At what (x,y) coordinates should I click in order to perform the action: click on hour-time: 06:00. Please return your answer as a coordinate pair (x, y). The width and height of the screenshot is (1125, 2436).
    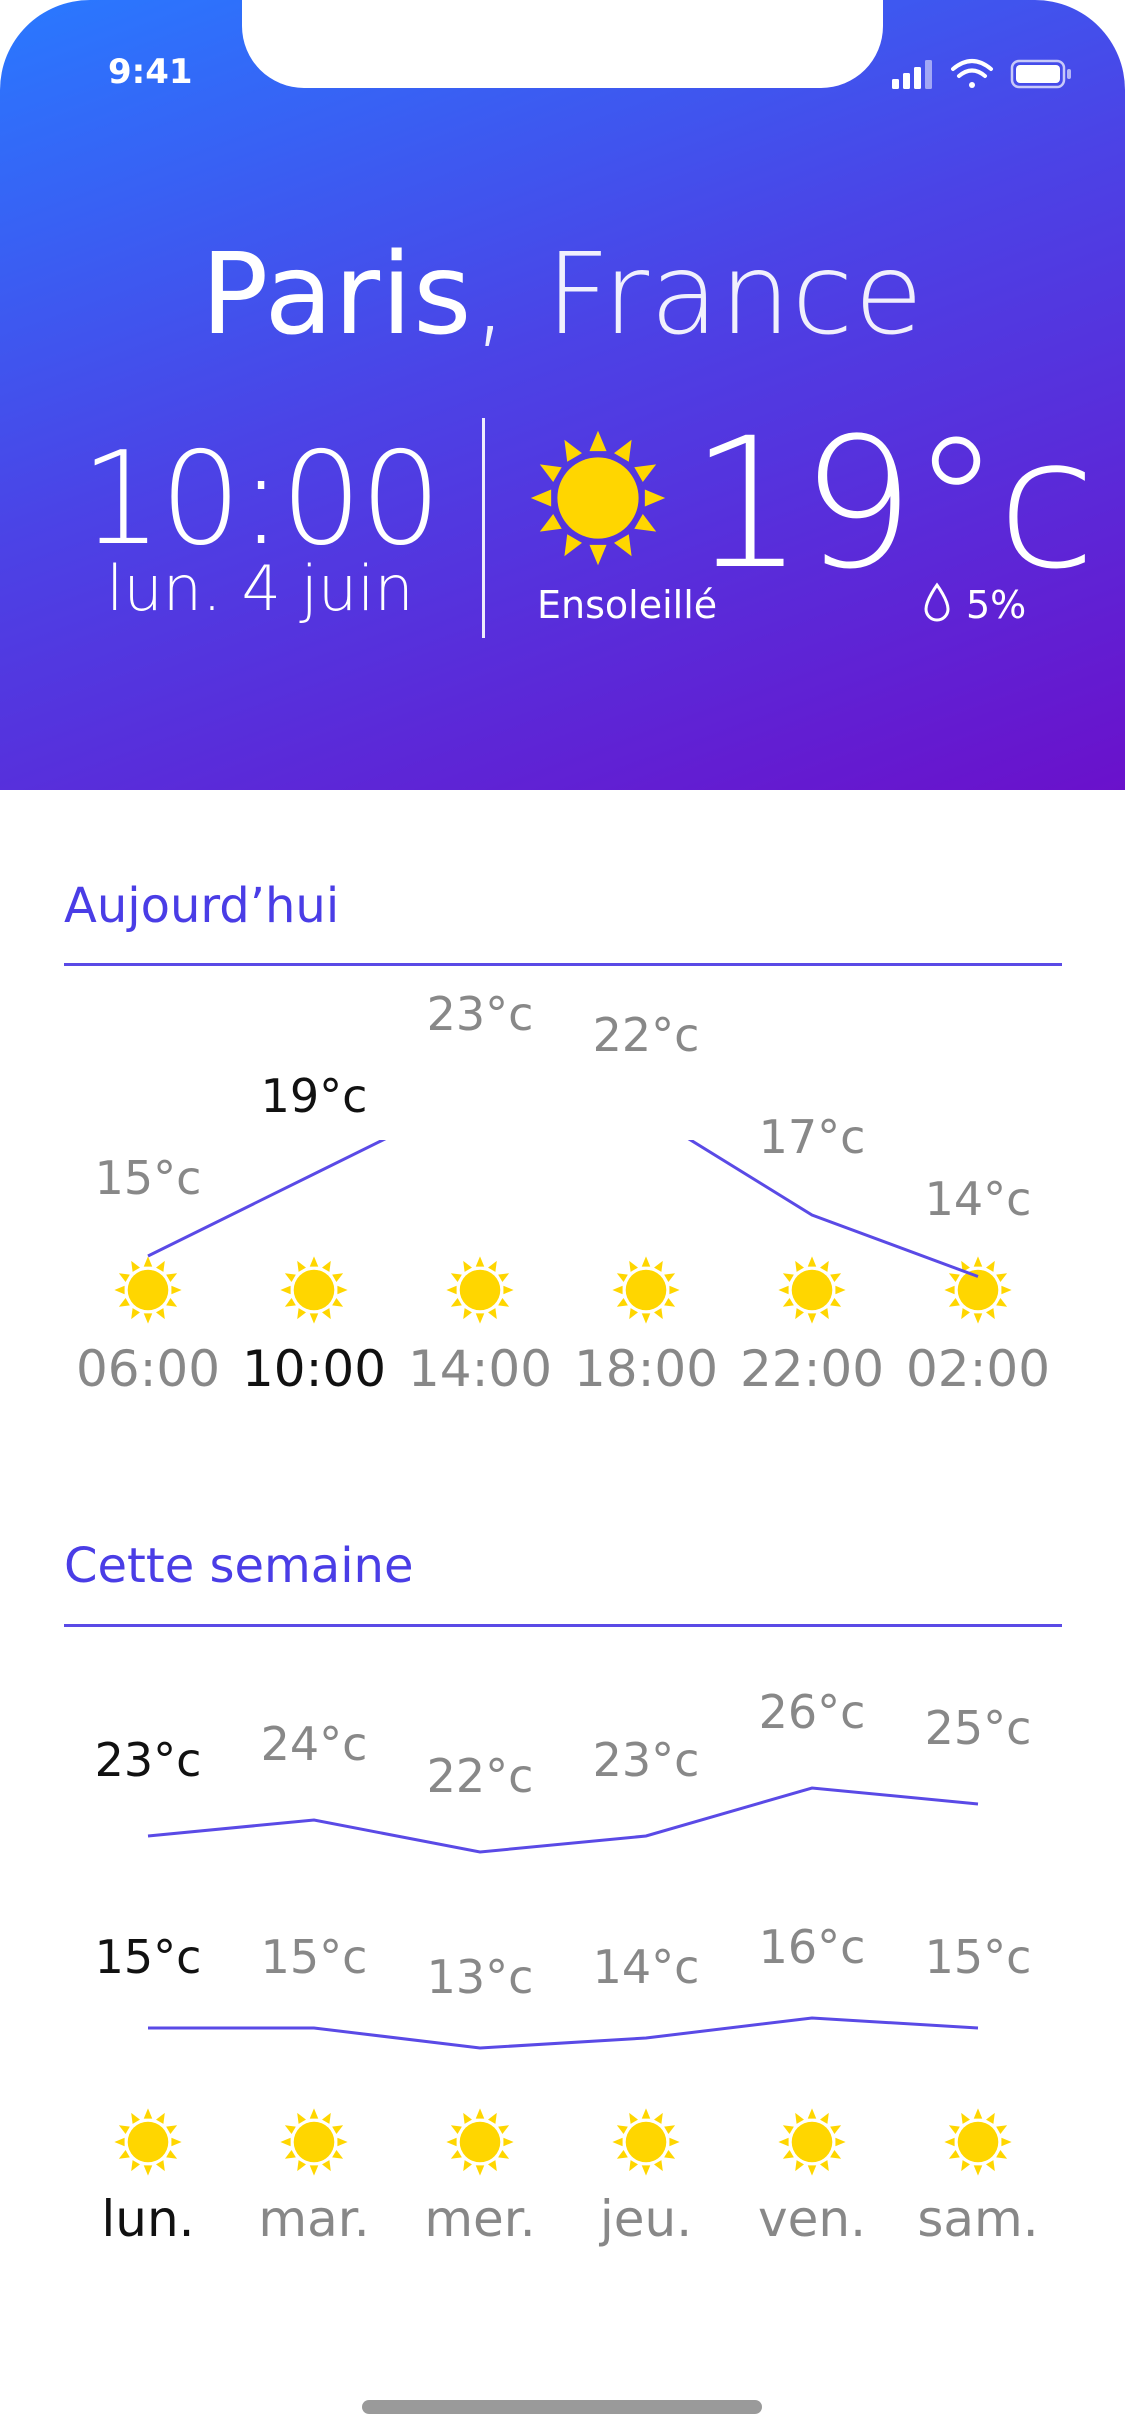
    Looking at the image, I should click on (148, 1369).